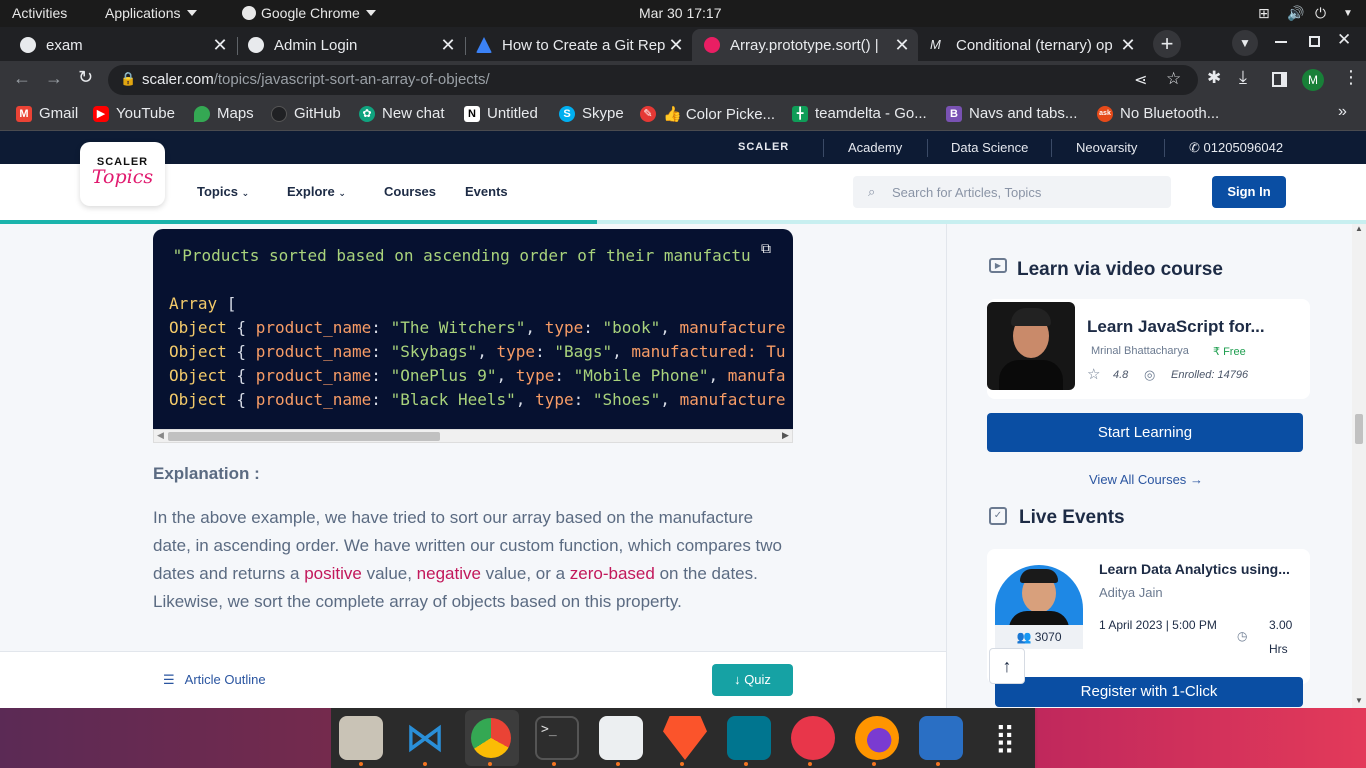 The width and height of the screenshot is (1366, 768). What do you see at coordinates (1281, 637) in the screenshot?
I see `event-duration: 3.00 Hrs` at bounding box center [1281, 637].